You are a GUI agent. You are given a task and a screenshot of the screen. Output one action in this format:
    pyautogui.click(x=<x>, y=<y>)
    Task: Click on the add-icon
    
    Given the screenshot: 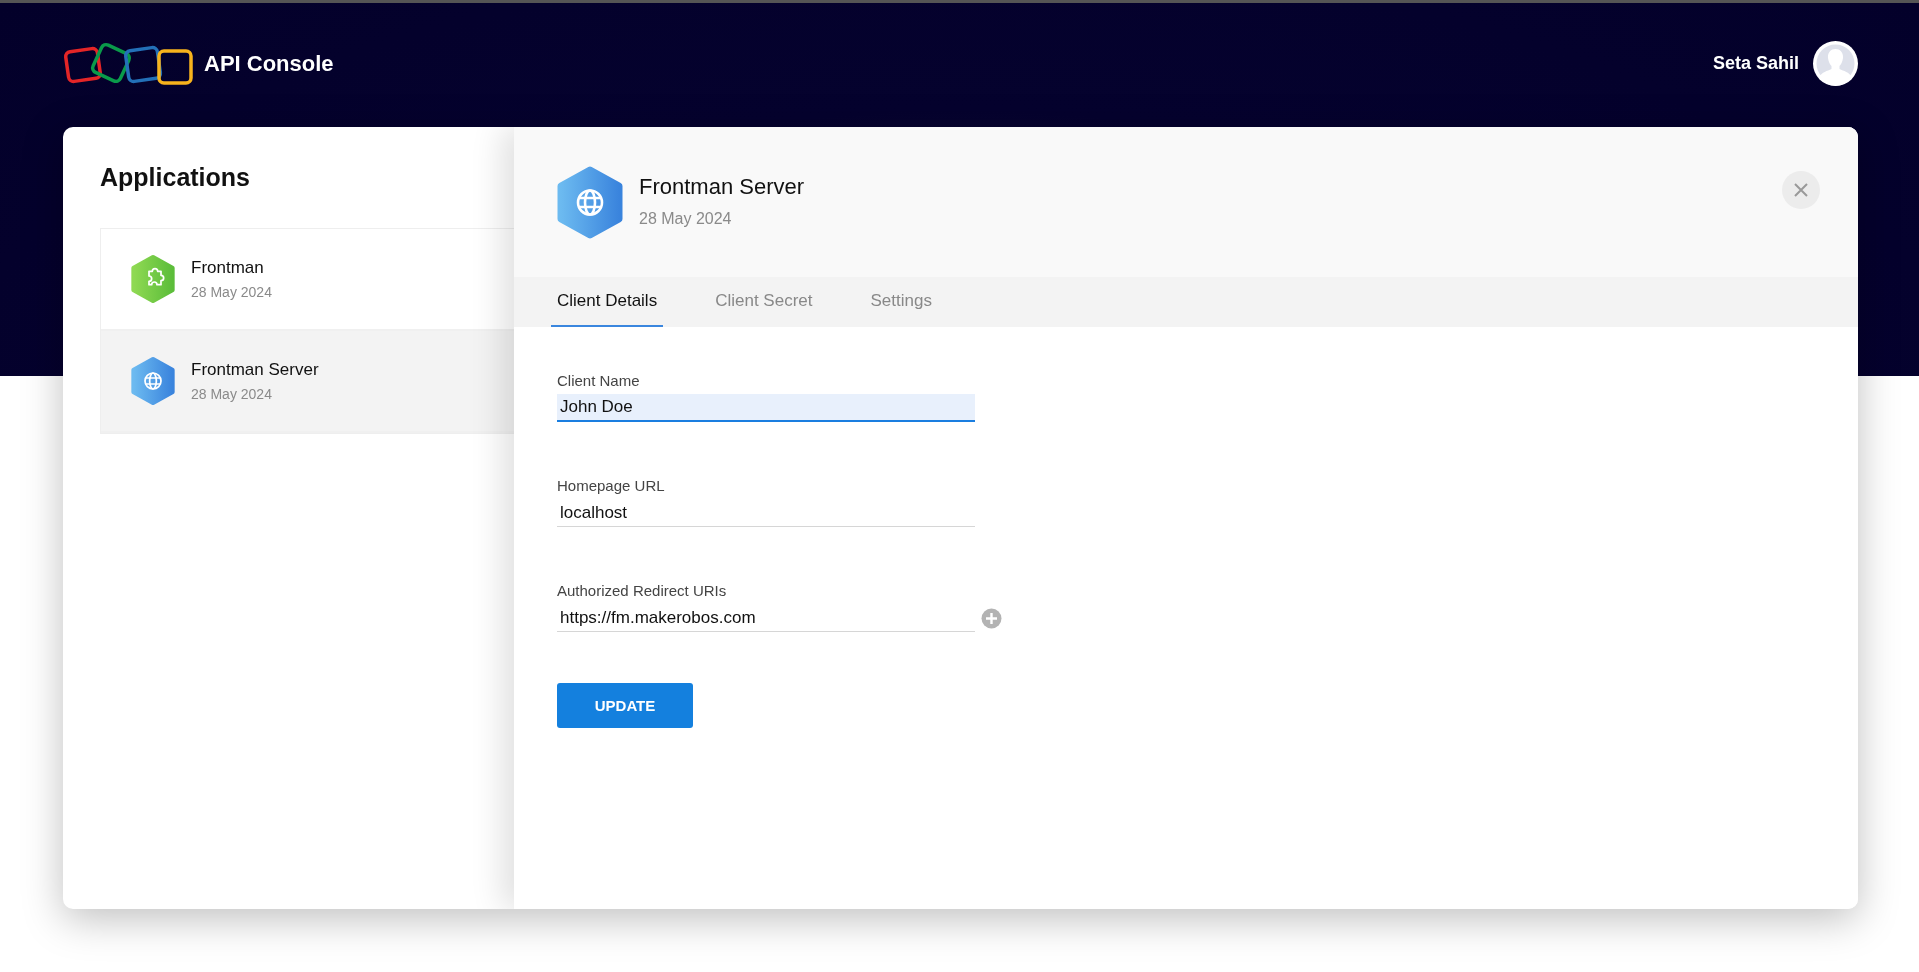 What is the action you would take?
    pyautogui.click(x=991, y=618)
    